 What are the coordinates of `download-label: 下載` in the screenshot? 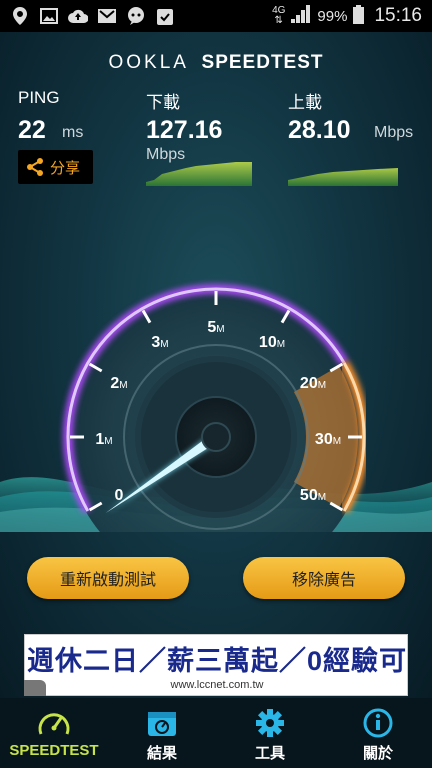 It's located at (163, 102).